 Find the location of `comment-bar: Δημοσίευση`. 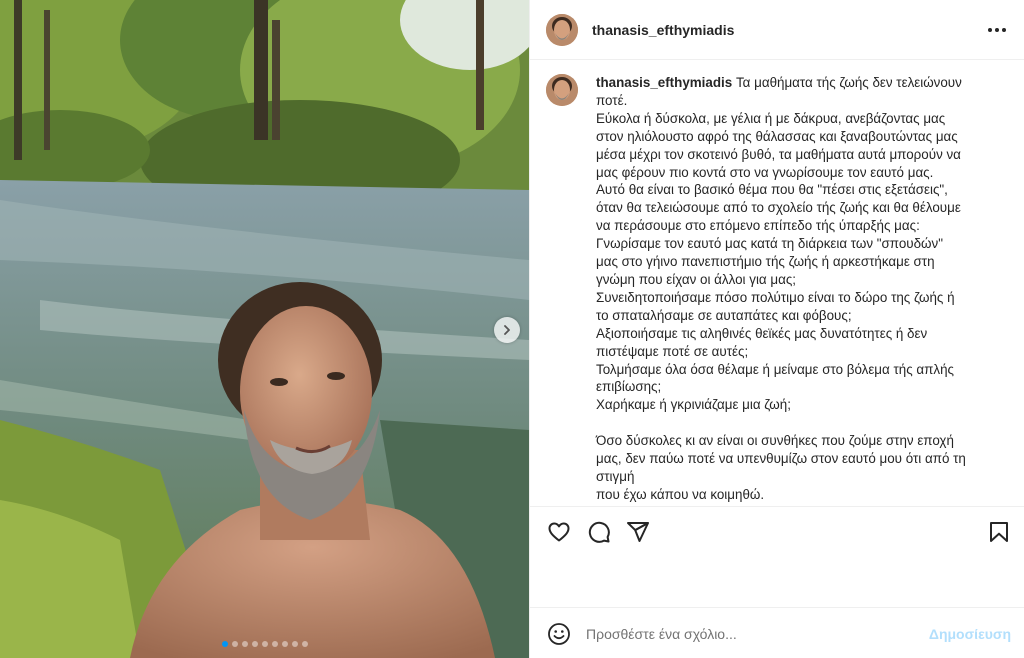

comment-bar: Δημοσίευση is located at coordinates (777, 634).